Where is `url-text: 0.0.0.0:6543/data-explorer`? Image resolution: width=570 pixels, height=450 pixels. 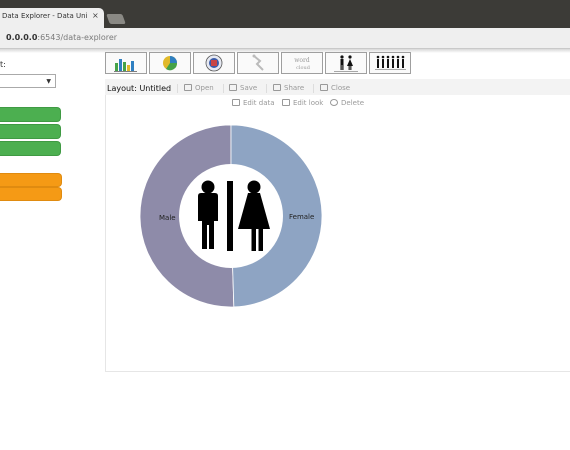 url-text: 0.0.0.0:6543/data-explorer is located at coordinates (61, 37).